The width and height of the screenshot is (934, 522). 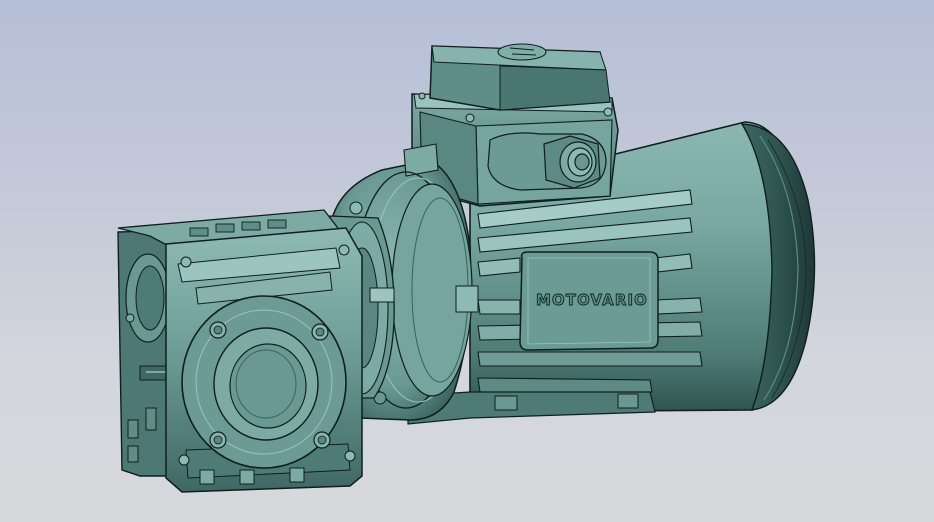 I want to click on motor-nameplate: MOTOVARIO, so click(x=589, y=301).